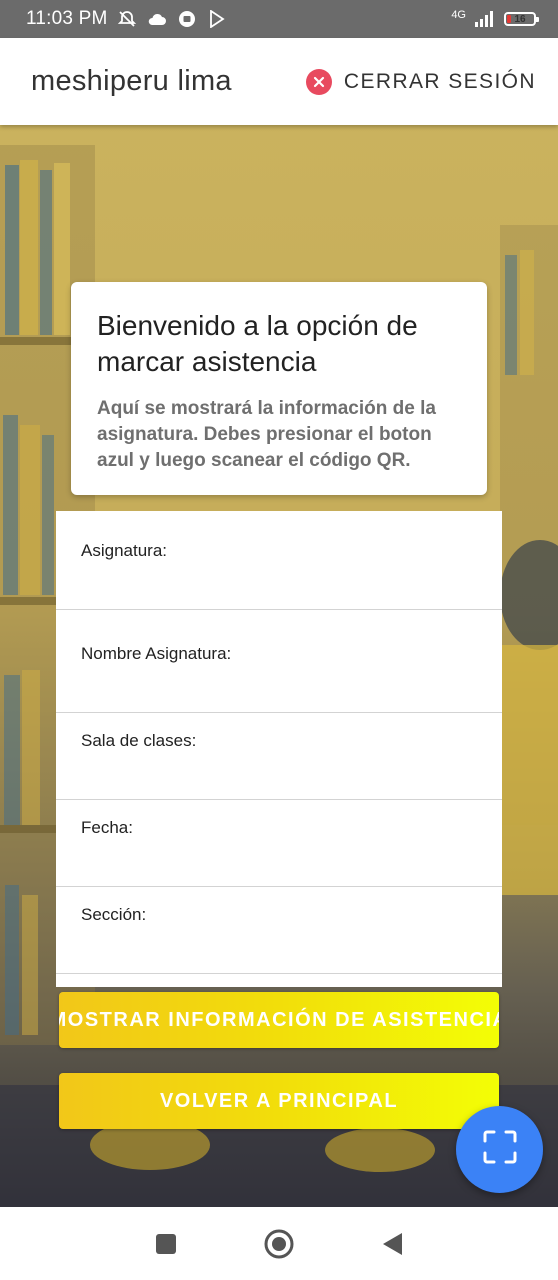 The width and height of the screenshot is (558, 1280). Describe the element at coordinates (279, 19) in the screenshot. I see `status-bar: 11:03 PM 4G 16` at that location.